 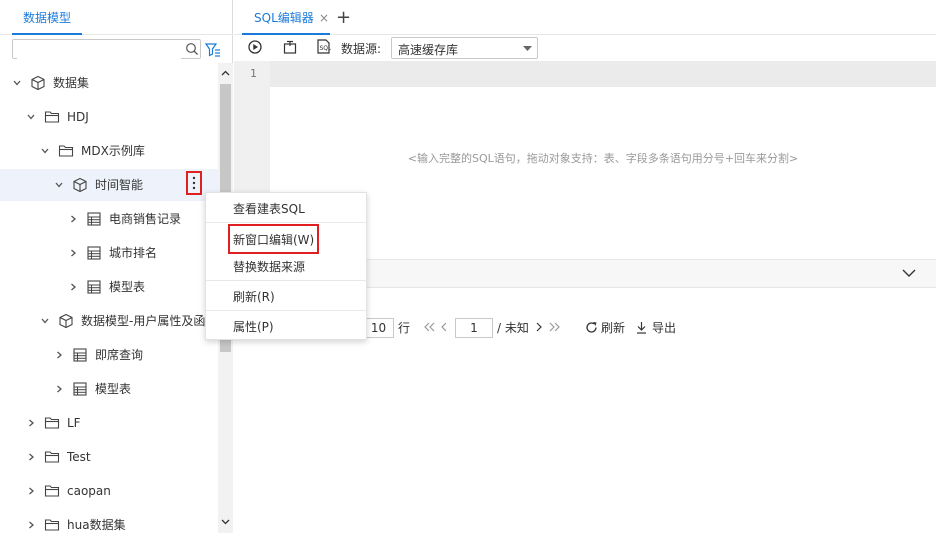 What do you see at coordinates (613, 327) in the screenshot?
I see `refresh-button: 刷新` at bounding box center [613, 327].